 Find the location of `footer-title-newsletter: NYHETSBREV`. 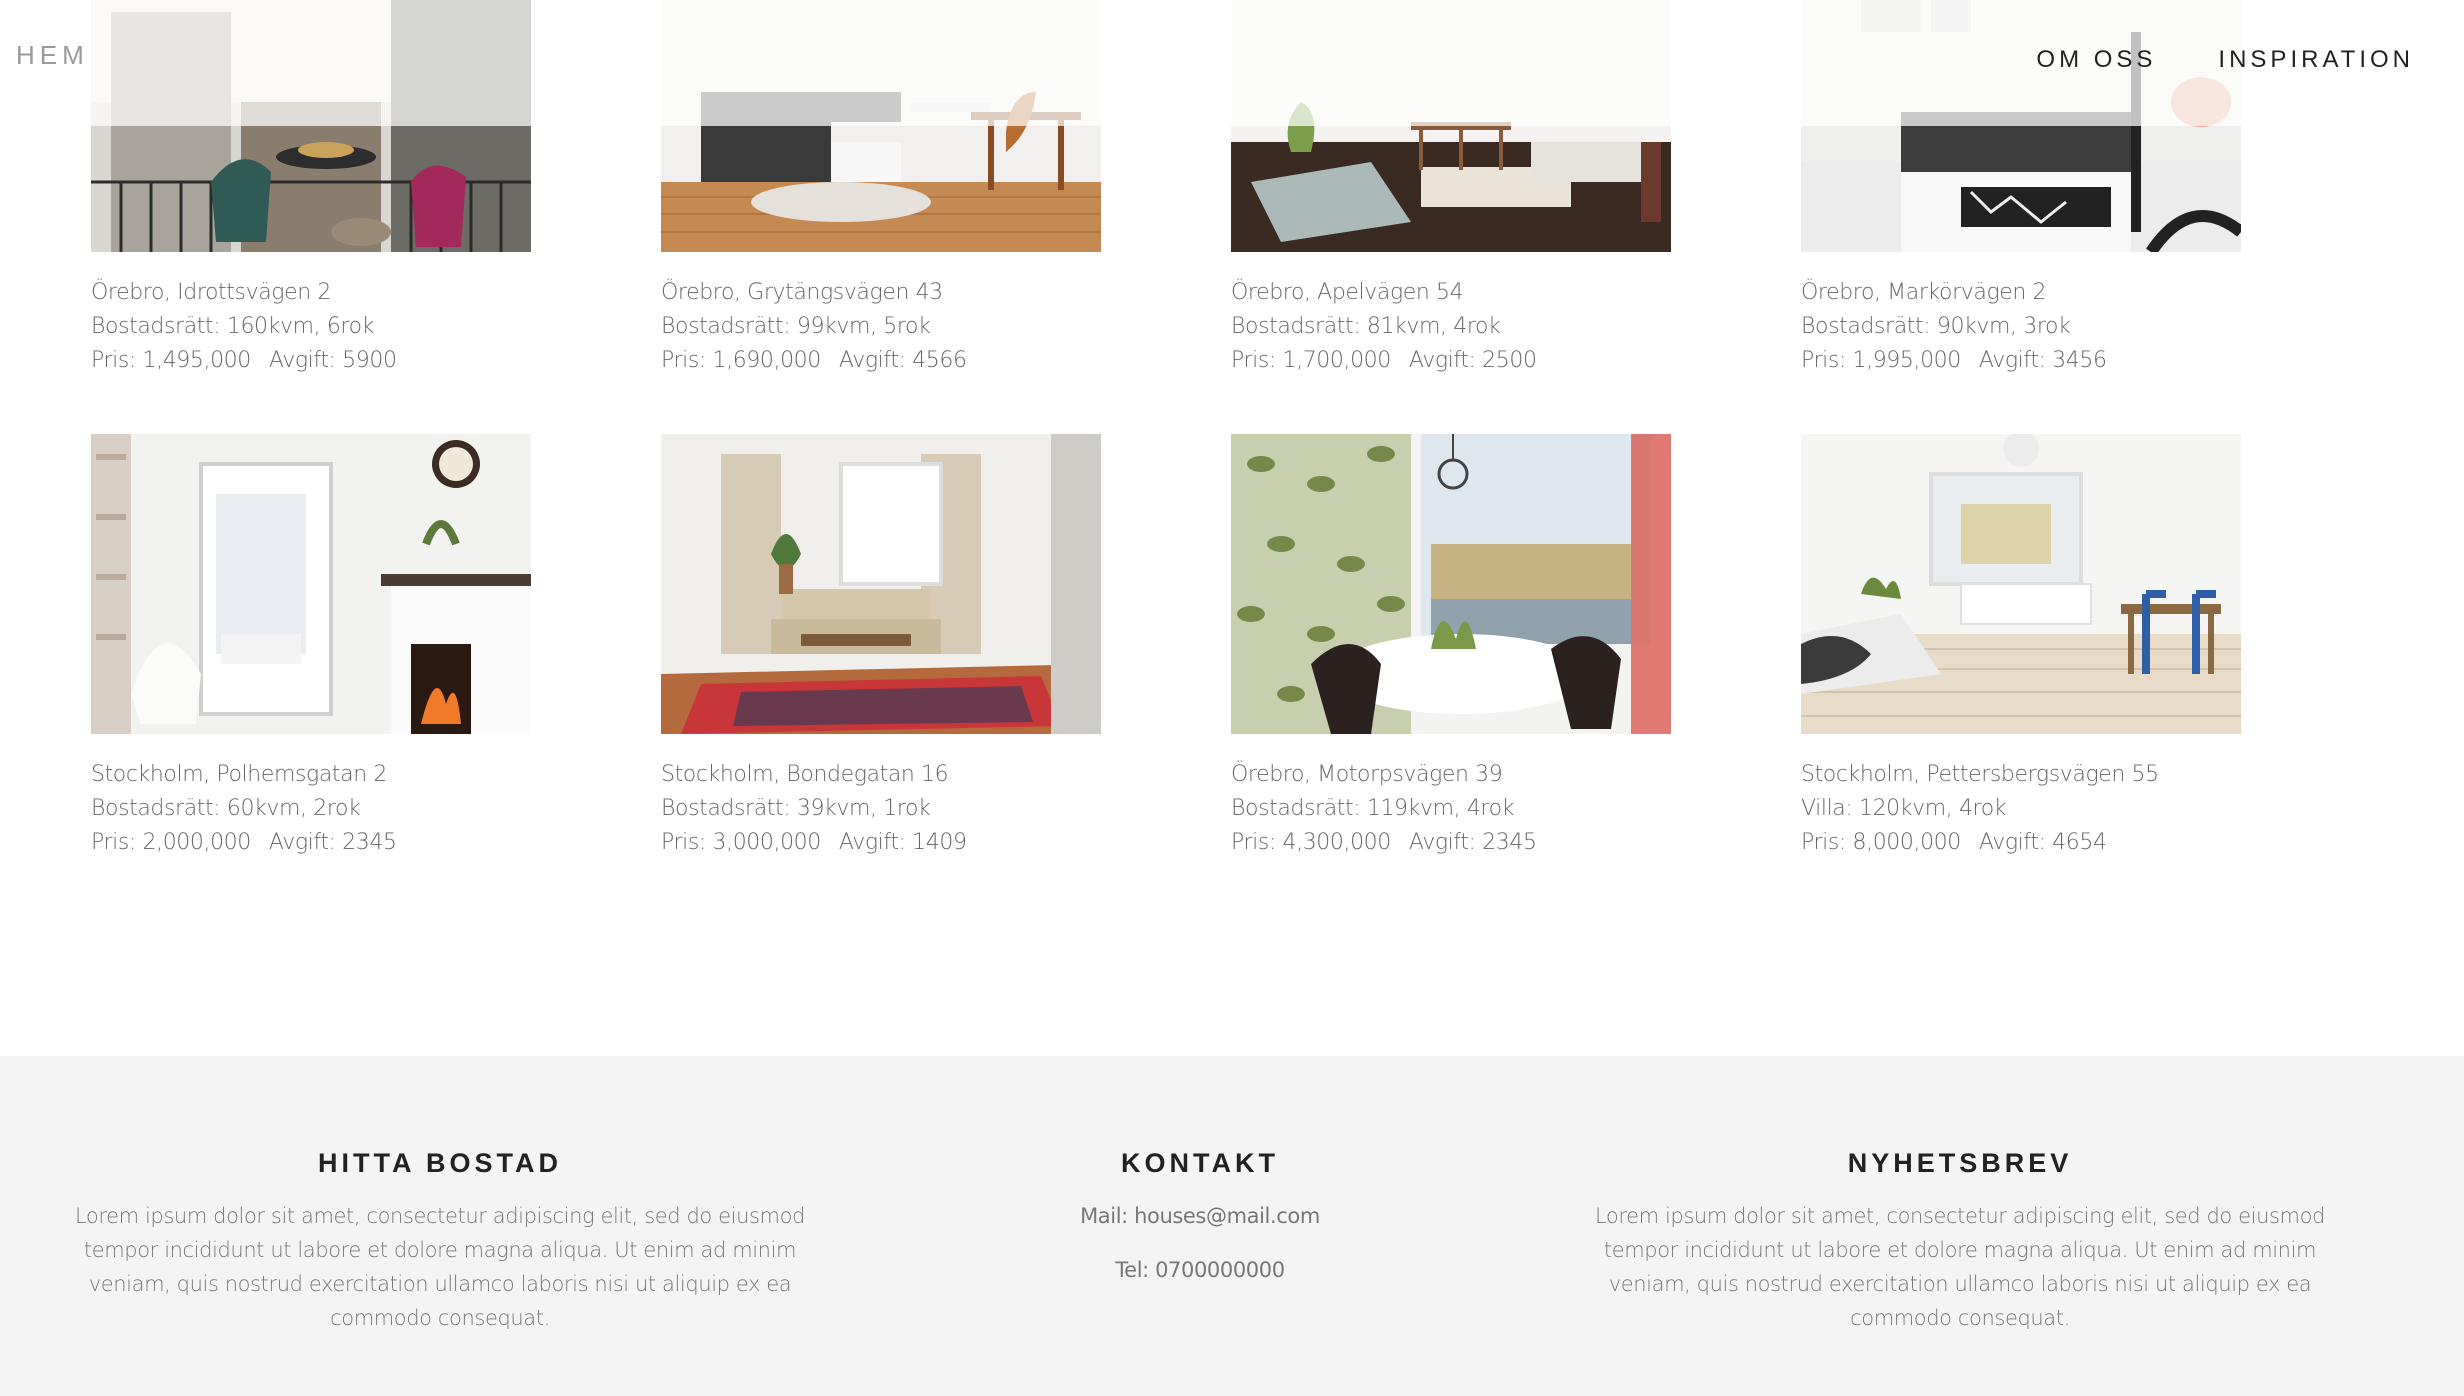

footer-title-newsletter: NYHETSBREV is located at coordinates (1960, 1163).